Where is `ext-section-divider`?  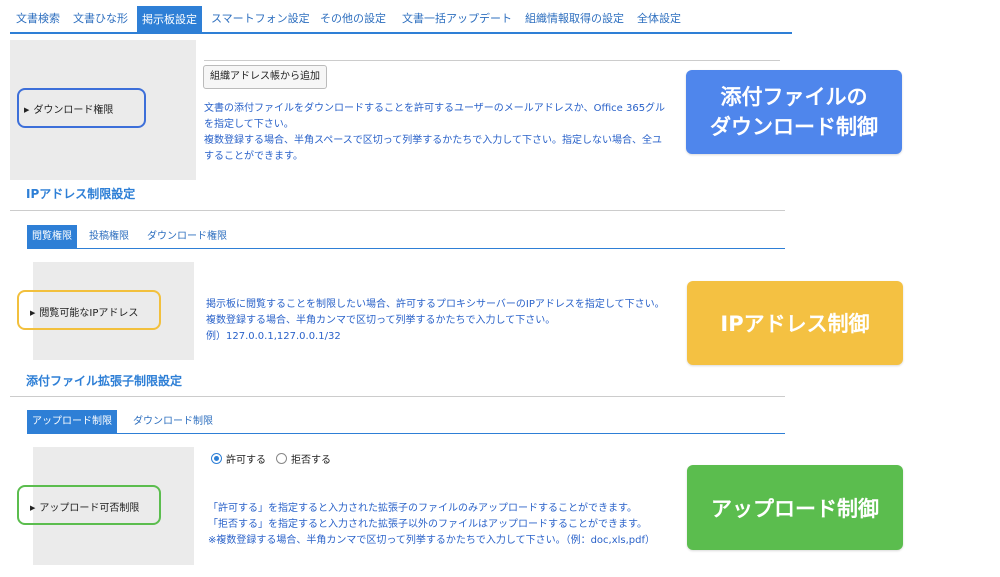 ext-section-divider is located at coordinates (397, 396).